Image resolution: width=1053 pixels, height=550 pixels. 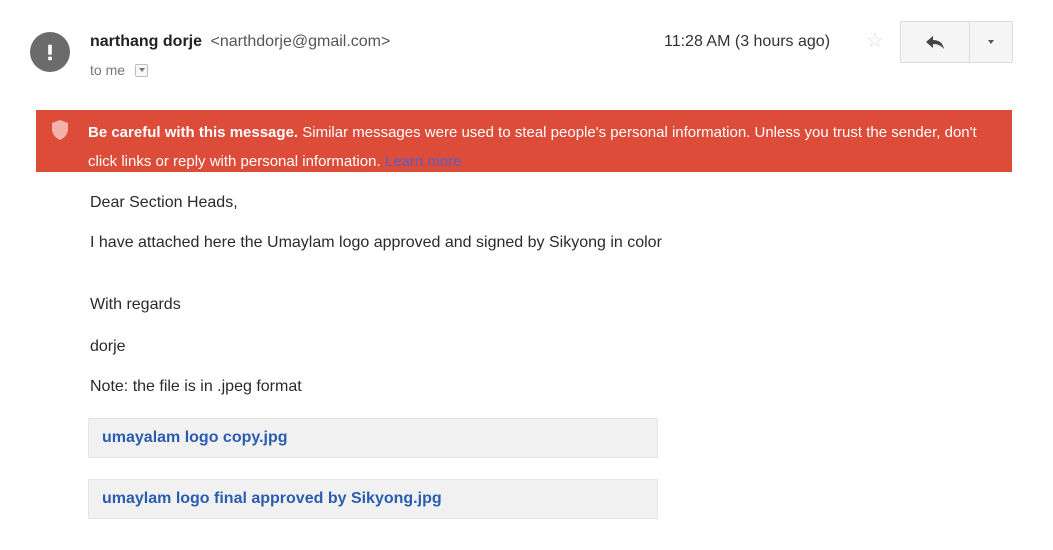 I want to click on chevron-down-icon, so click(x=991, y=42).